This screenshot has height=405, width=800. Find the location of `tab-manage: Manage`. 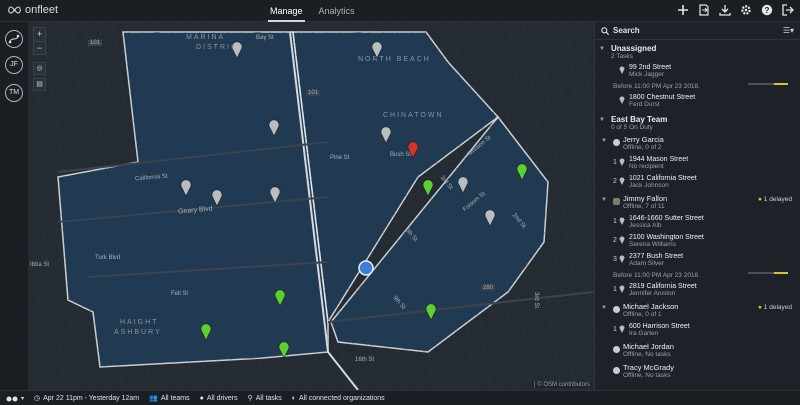

tab-manage: Manage is located at coordinates (286, 11).